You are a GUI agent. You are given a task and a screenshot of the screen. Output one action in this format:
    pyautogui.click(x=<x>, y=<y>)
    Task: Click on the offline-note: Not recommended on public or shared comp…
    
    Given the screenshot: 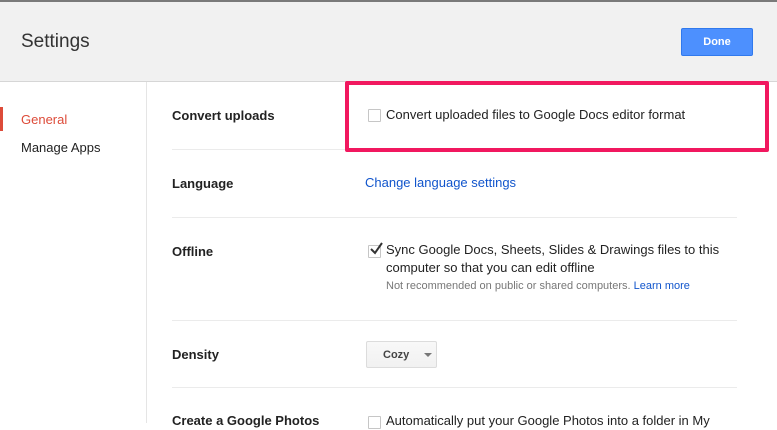 What is the action you would take?
    pyautogui.click(x=538, y=286)
    